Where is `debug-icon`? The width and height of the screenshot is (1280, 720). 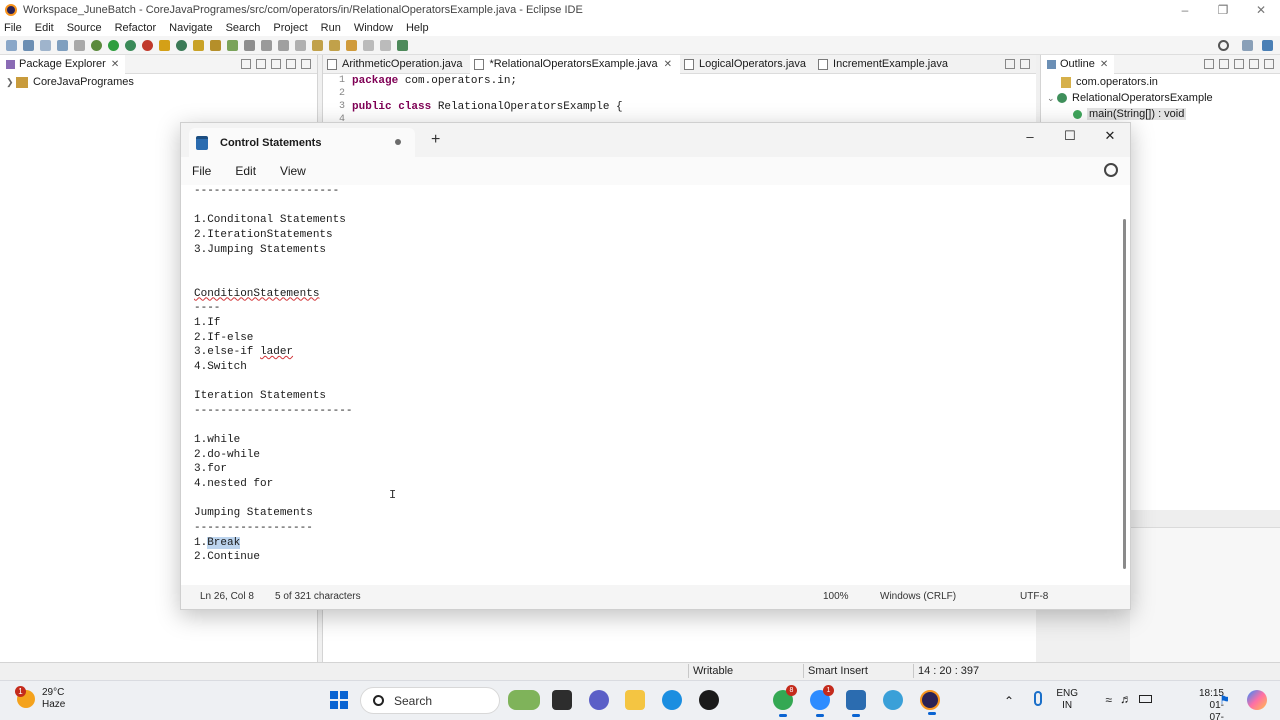
debug-icon is located at coordinates (96, 45).